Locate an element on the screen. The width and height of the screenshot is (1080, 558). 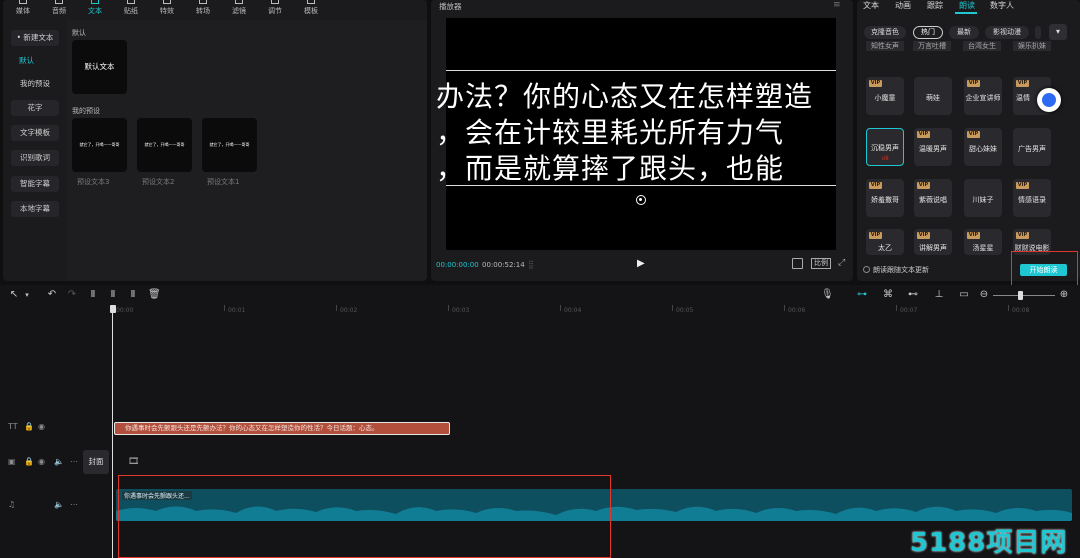
voice-card-selected: 沉稳男声 ıılı is located at coordinates (885, 147).